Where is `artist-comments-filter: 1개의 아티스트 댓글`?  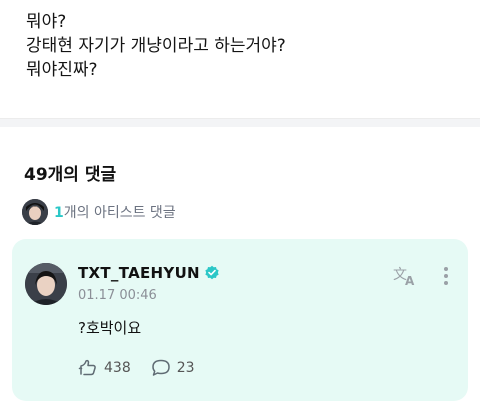
artist-comments-filter: 1개의 아티스트 댓글 is located at coordinates (99, 212).